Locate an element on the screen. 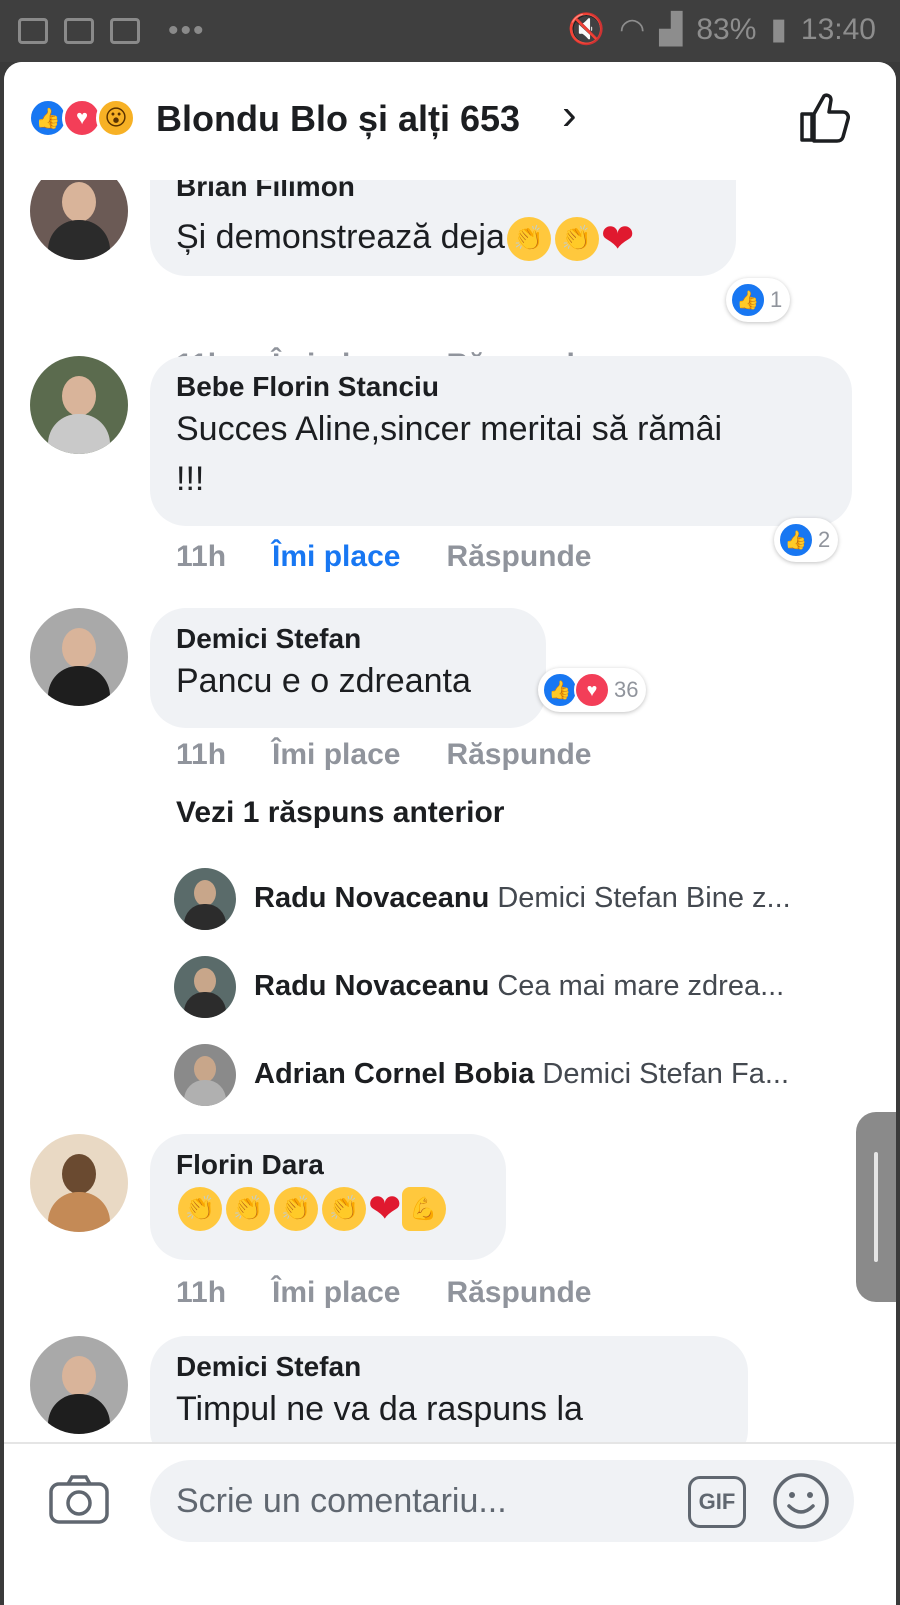 Image resolution: width=900 pixels, height=1605 pixels. wow-reaction-icon: 😮 is located at coordinates (116, 118).